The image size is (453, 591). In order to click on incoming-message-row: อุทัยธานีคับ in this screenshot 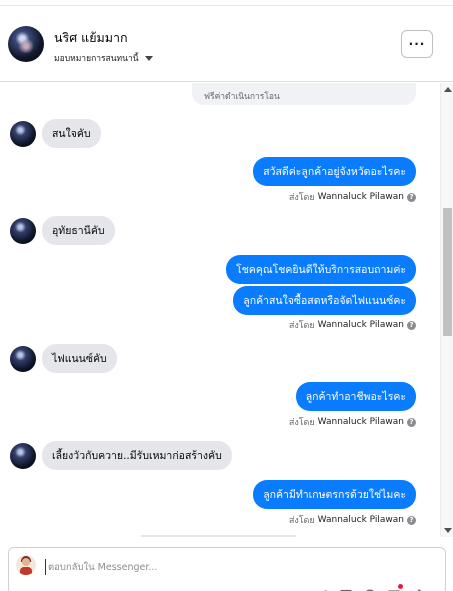, I will do `click(62, 230)`.